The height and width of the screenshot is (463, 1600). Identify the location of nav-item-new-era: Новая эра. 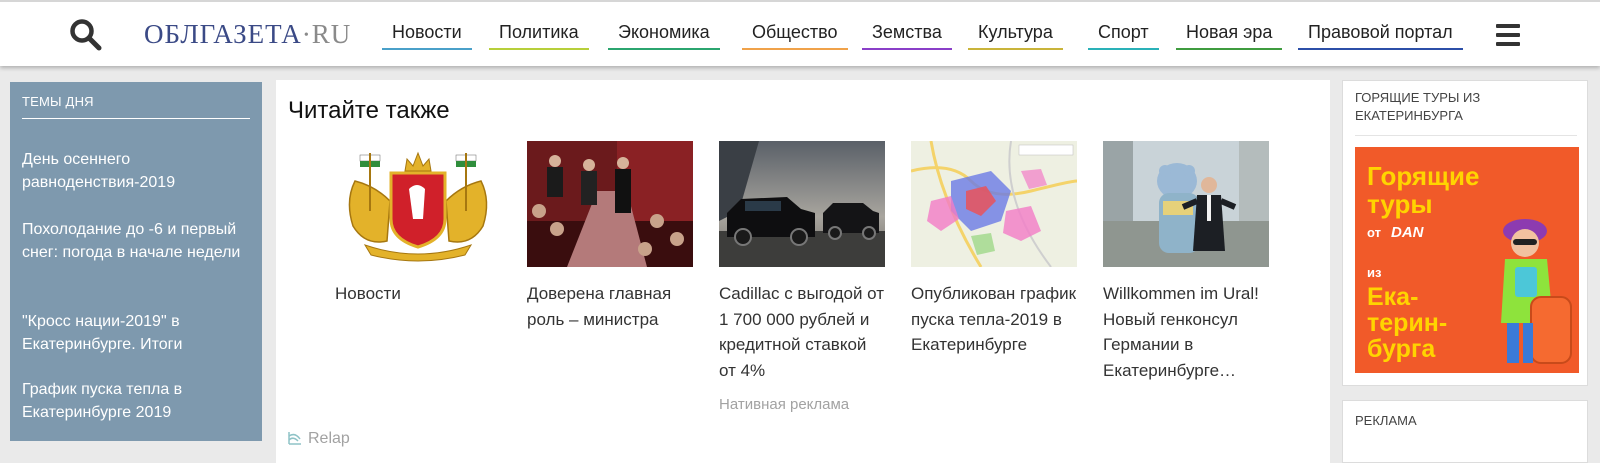
(1229, 36).